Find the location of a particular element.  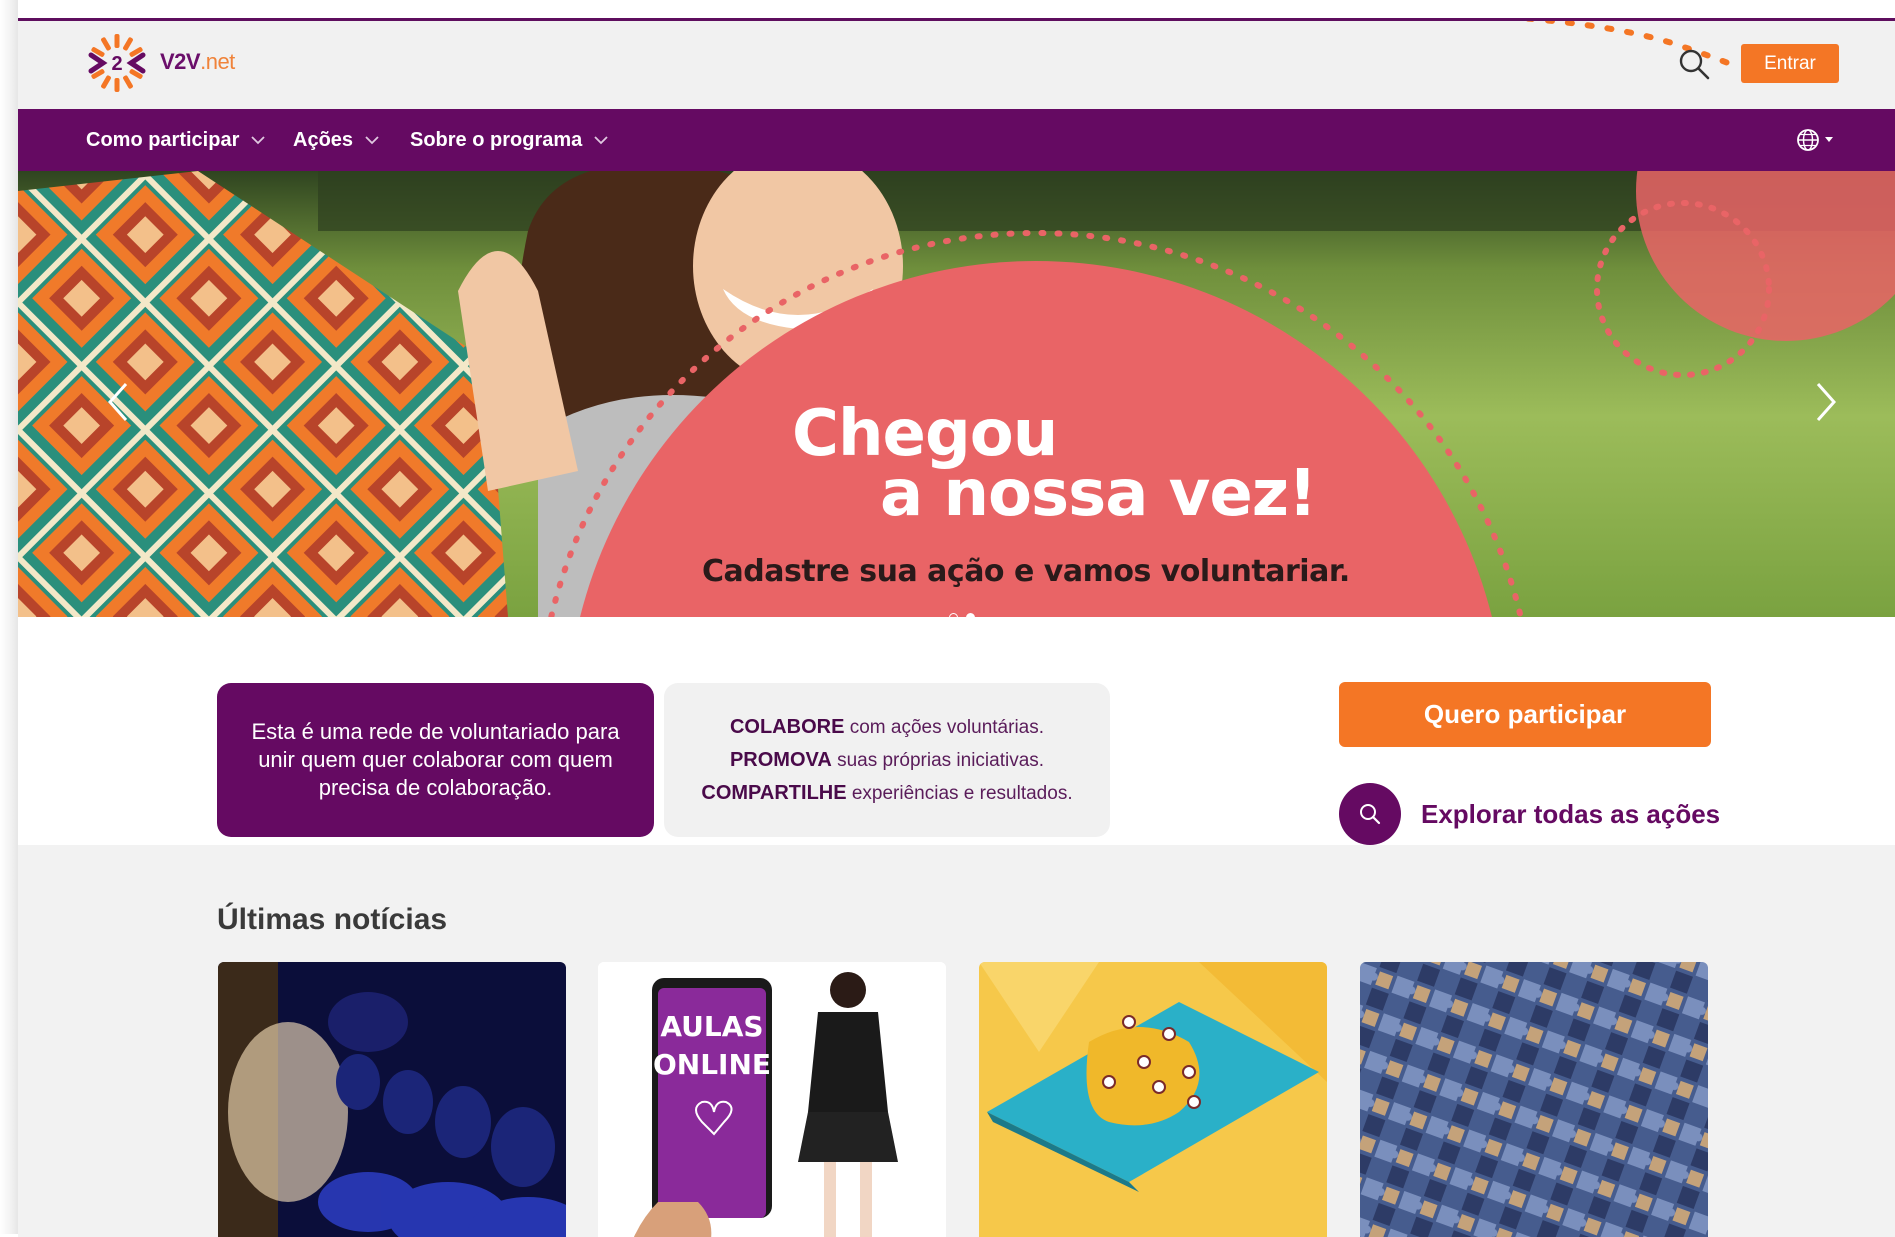

brand-main: V2V is located at coordinates (180, 61).